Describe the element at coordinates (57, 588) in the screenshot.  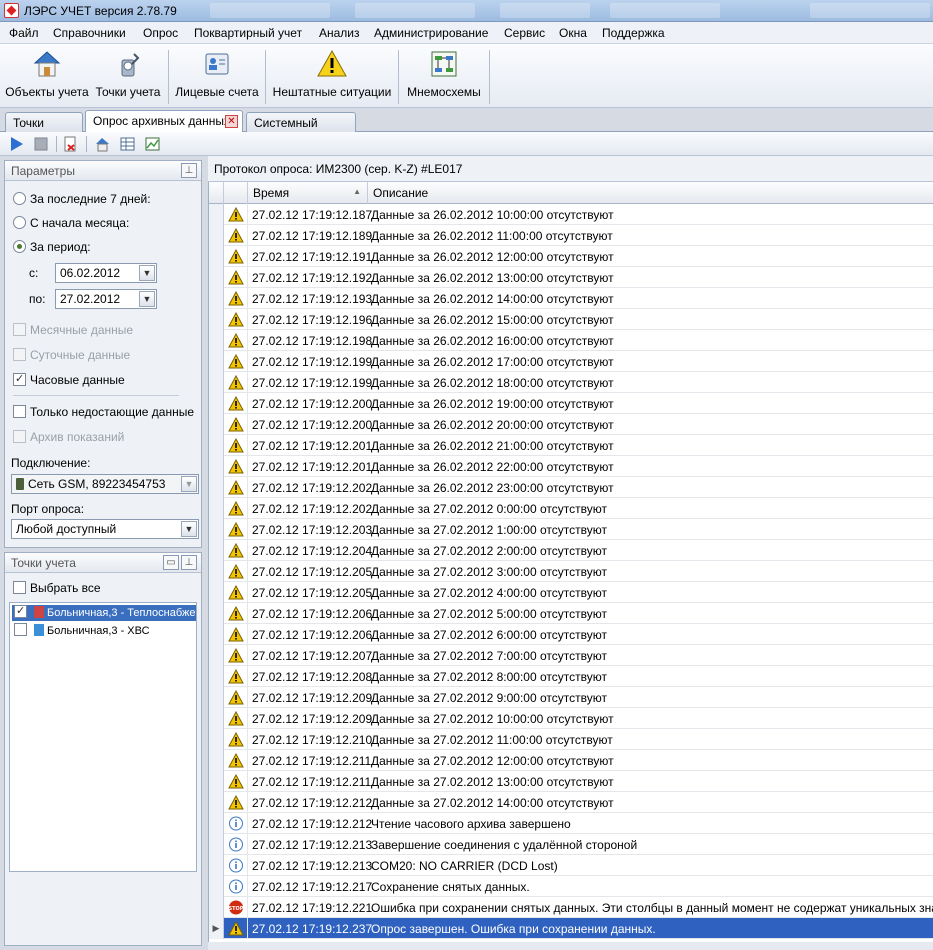
I see `select-all-checkbox: Выбрать все` at that location.